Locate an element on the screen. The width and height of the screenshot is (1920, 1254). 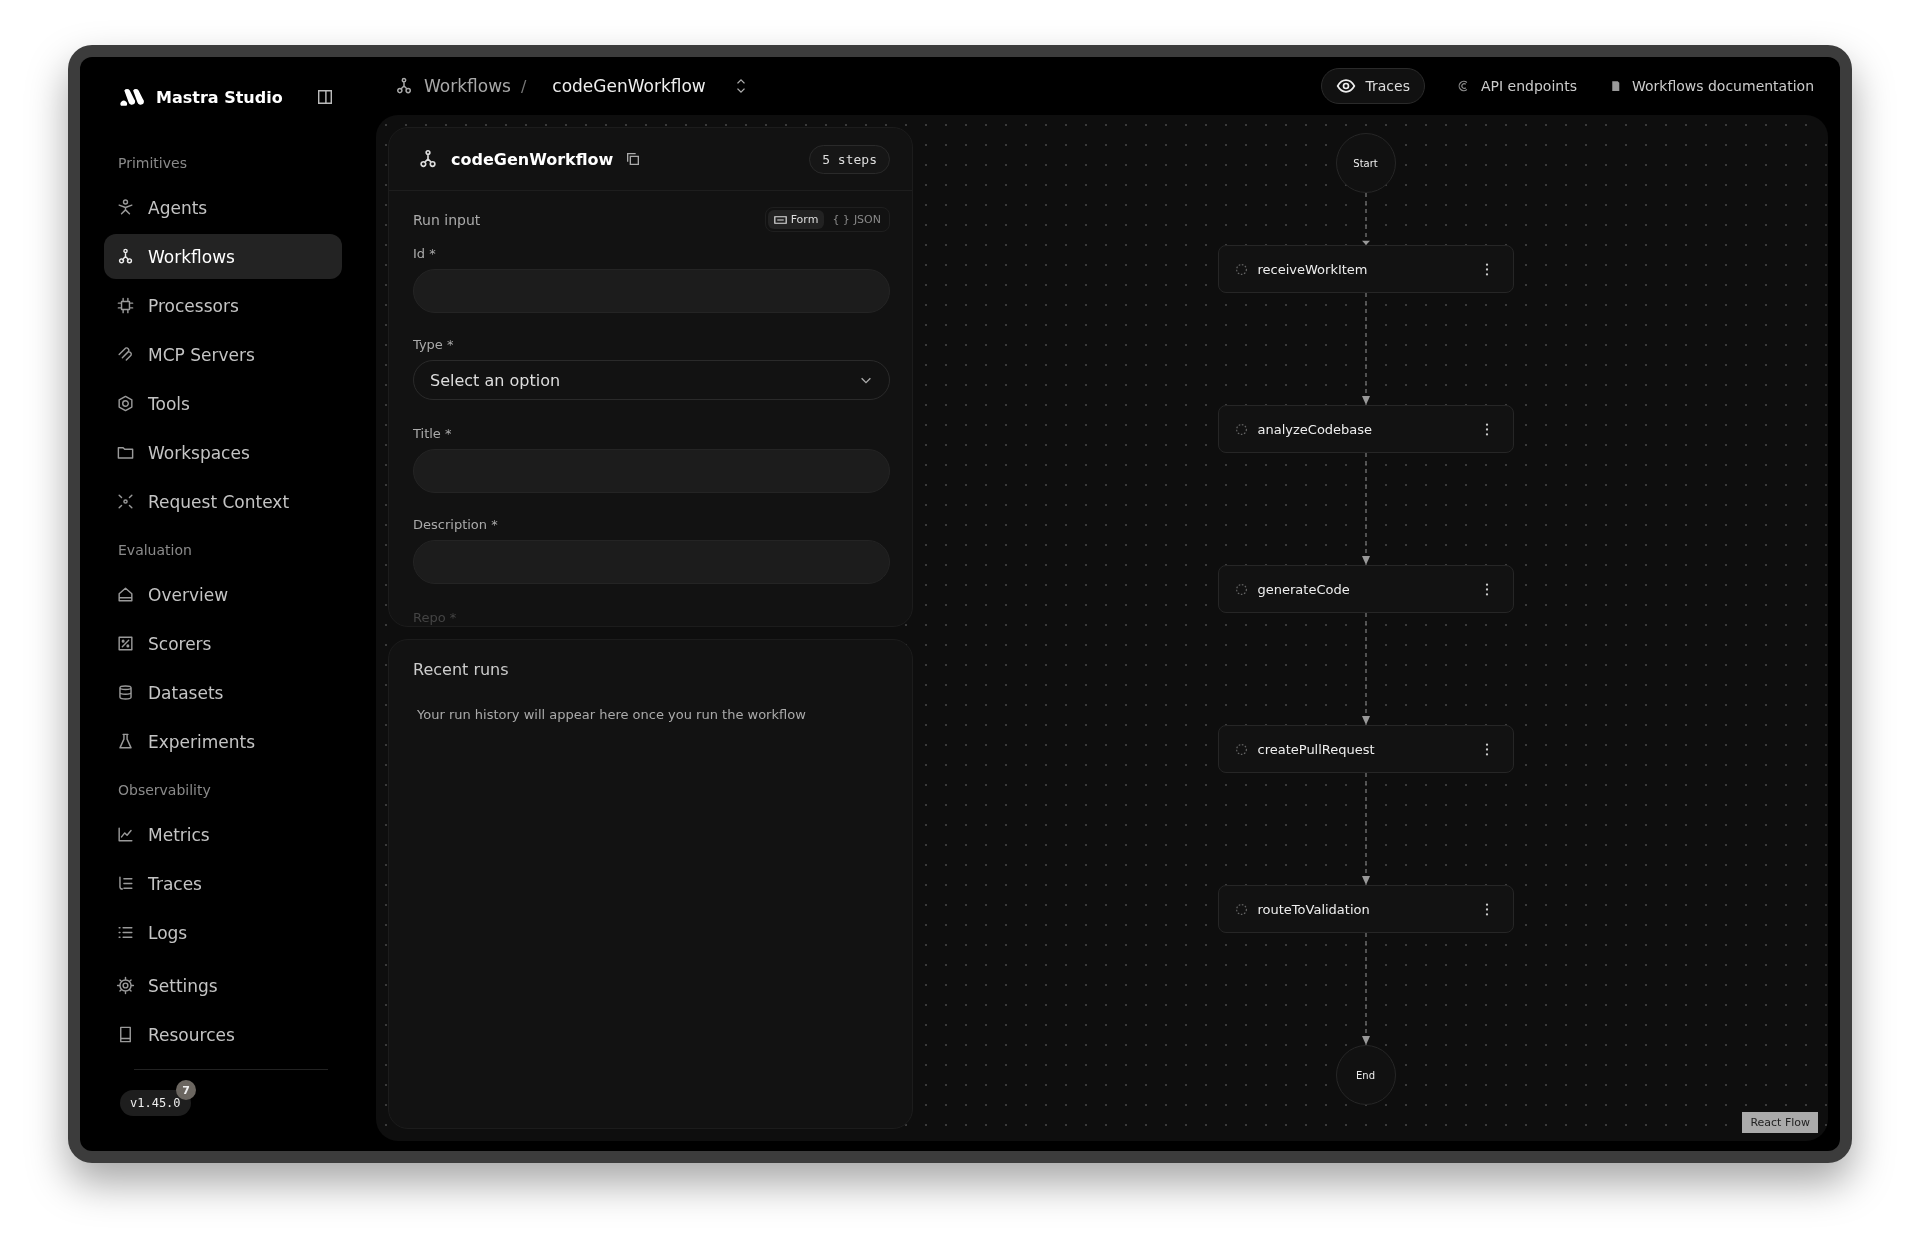
scan-icon is located at coordinates (125, 501).